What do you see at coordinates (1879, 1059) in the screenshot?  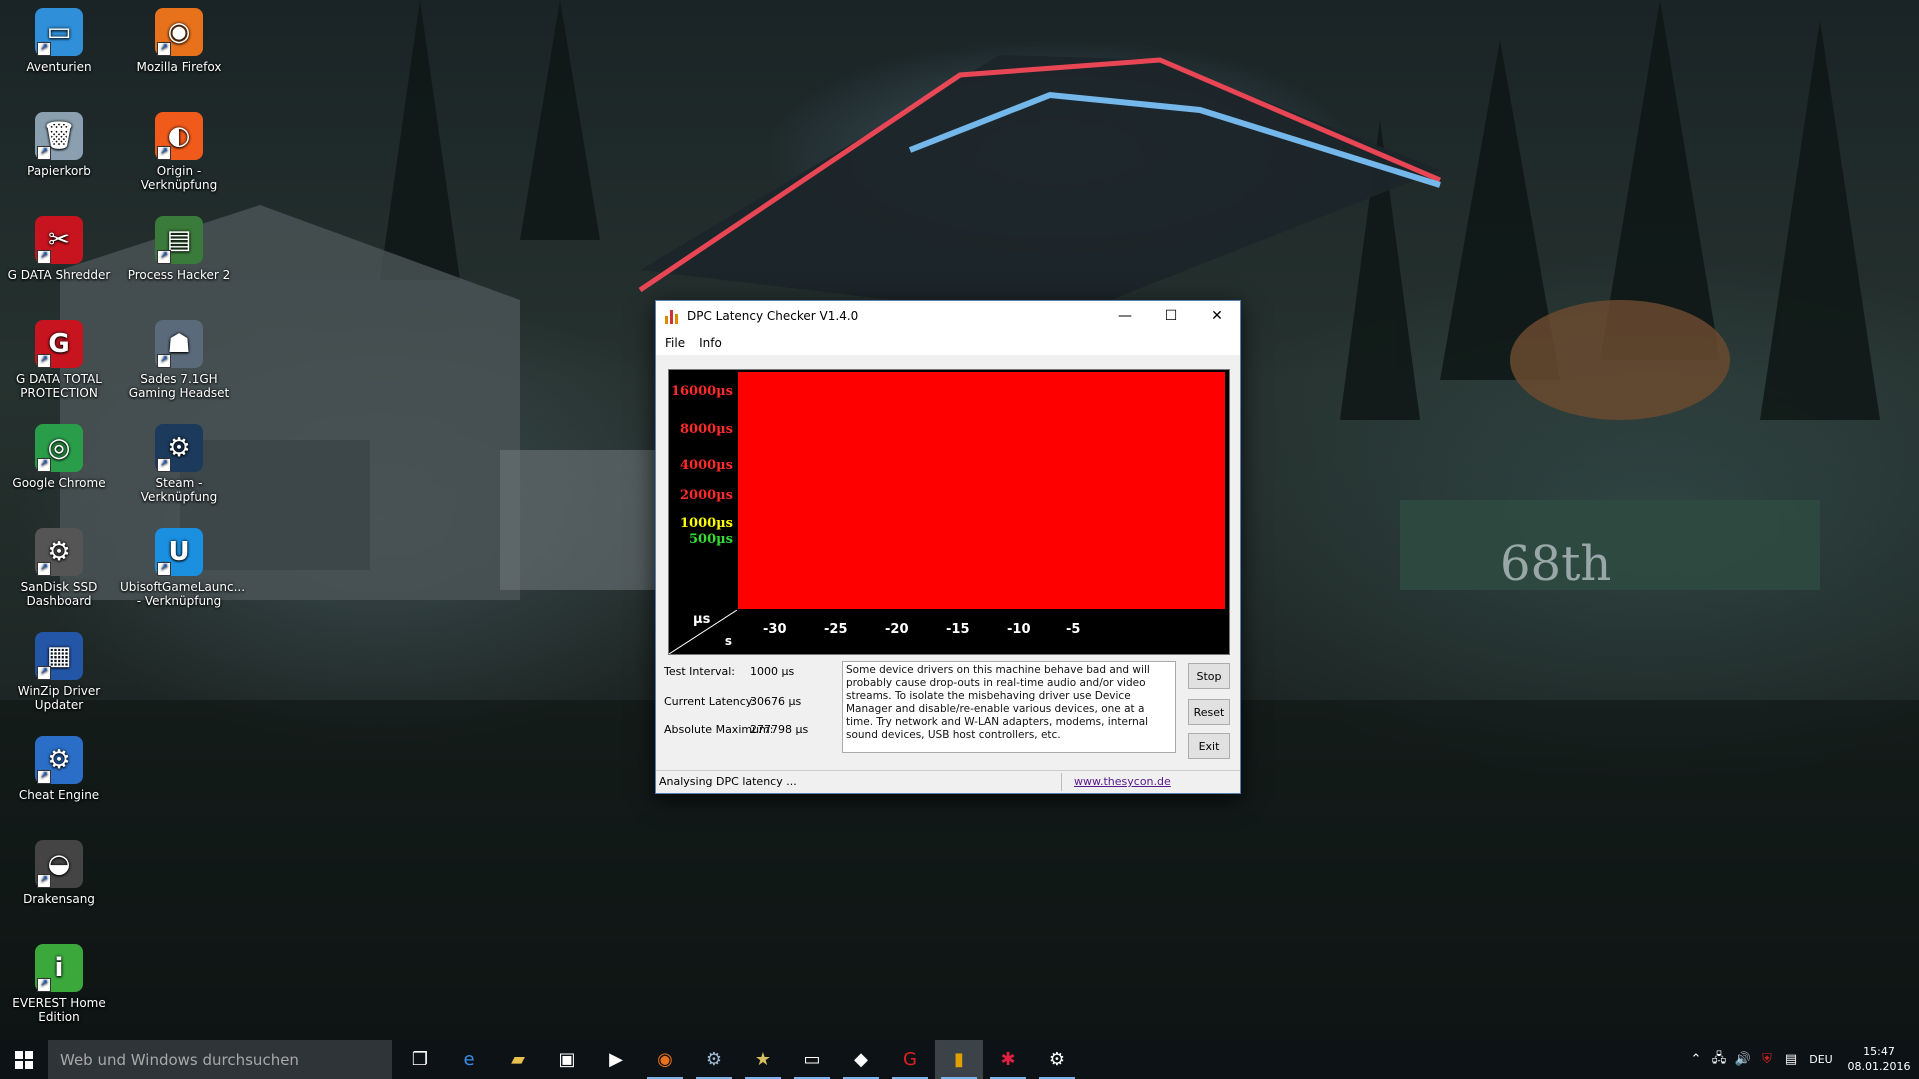 I see `clock: 15:47 08.01.2016` at bounding box center [1879, 1059].